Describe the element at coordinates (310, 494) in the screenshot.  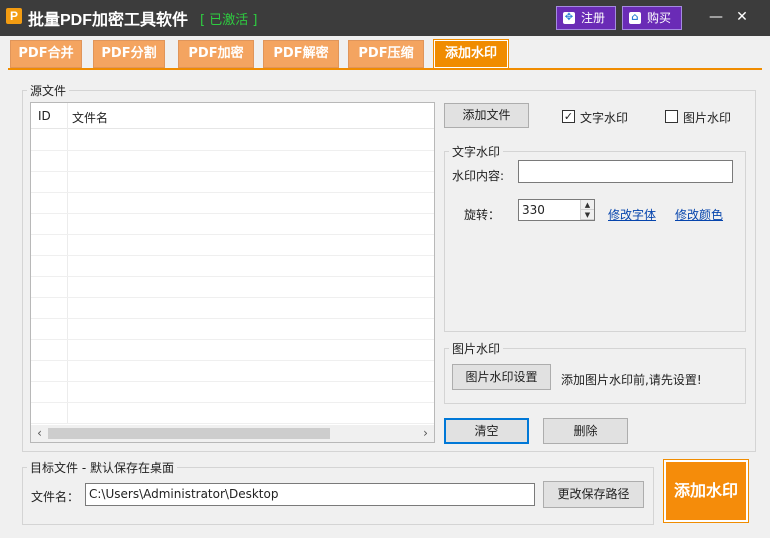
I see `save-path-input: C:\Users\Administrator\Desktop` at that location.